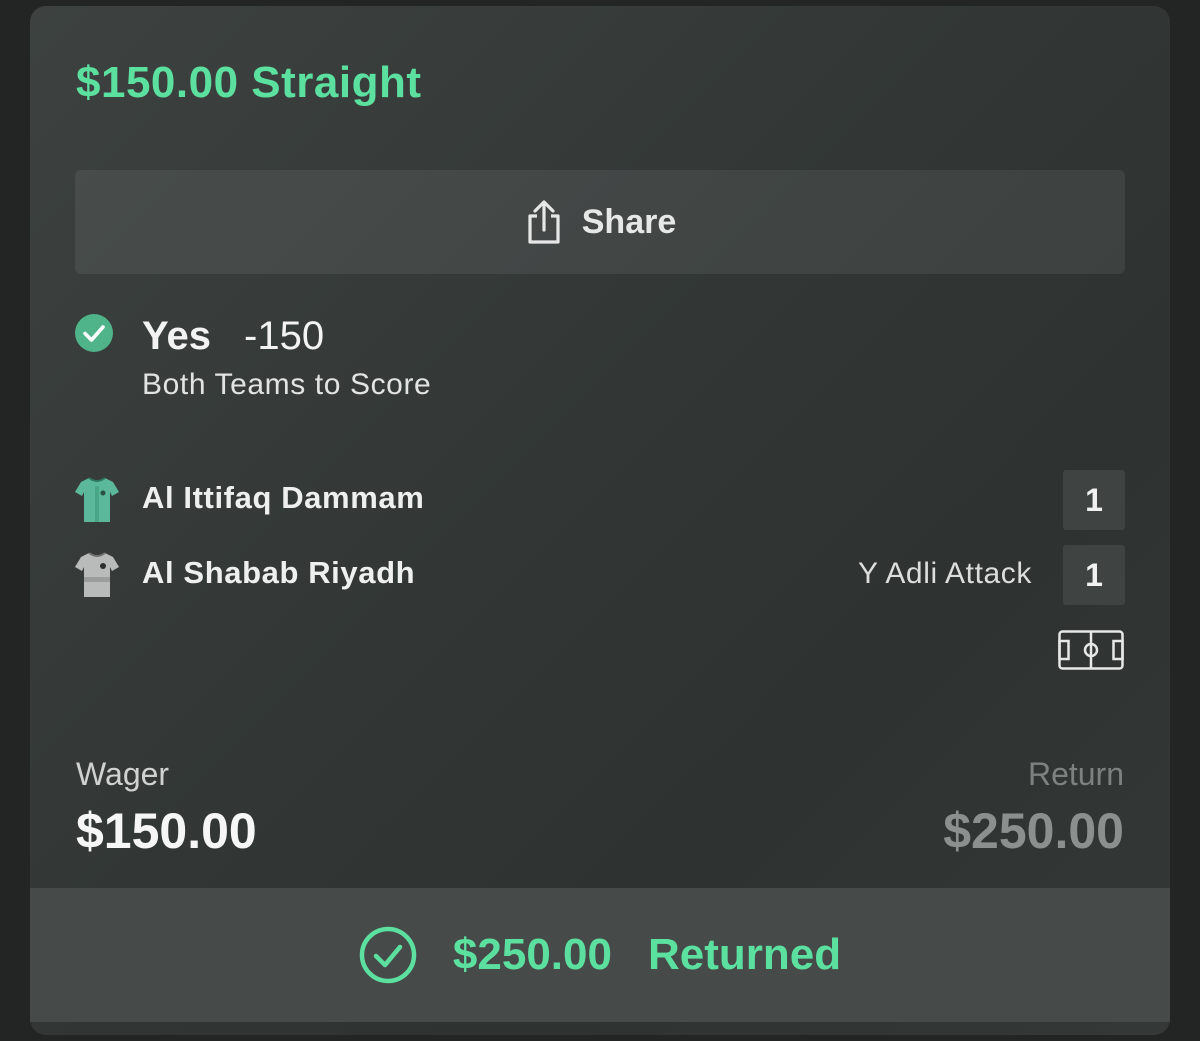  I want to click on team-name: Al Shabab Riyadh, so click(279, 572).